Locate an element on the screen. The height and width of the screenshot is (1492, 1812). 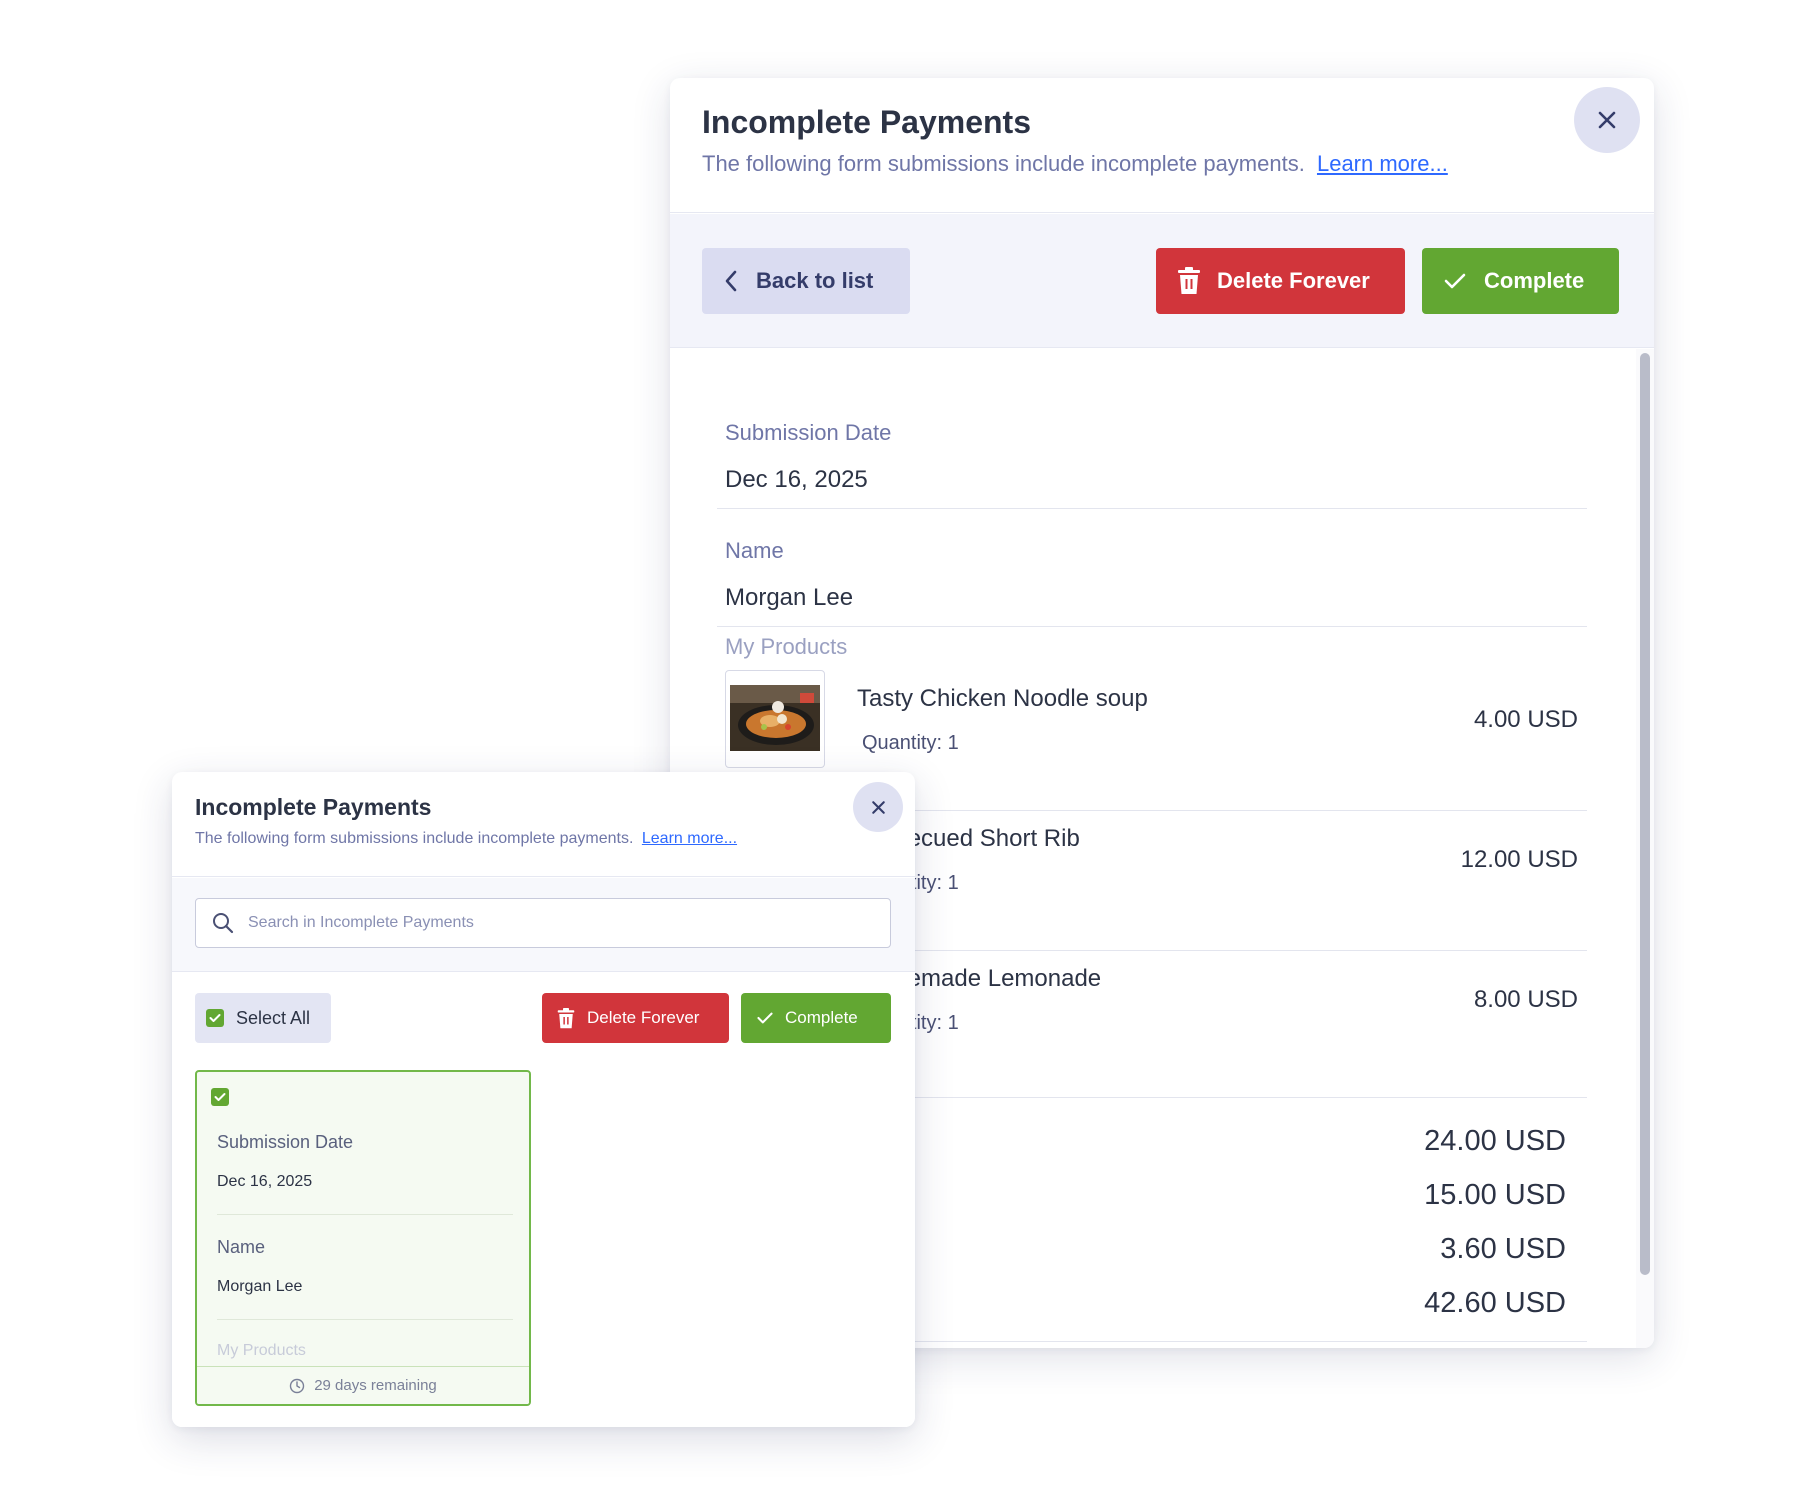
product-price: 4.00 USD is located at coordinates (1525, 719).